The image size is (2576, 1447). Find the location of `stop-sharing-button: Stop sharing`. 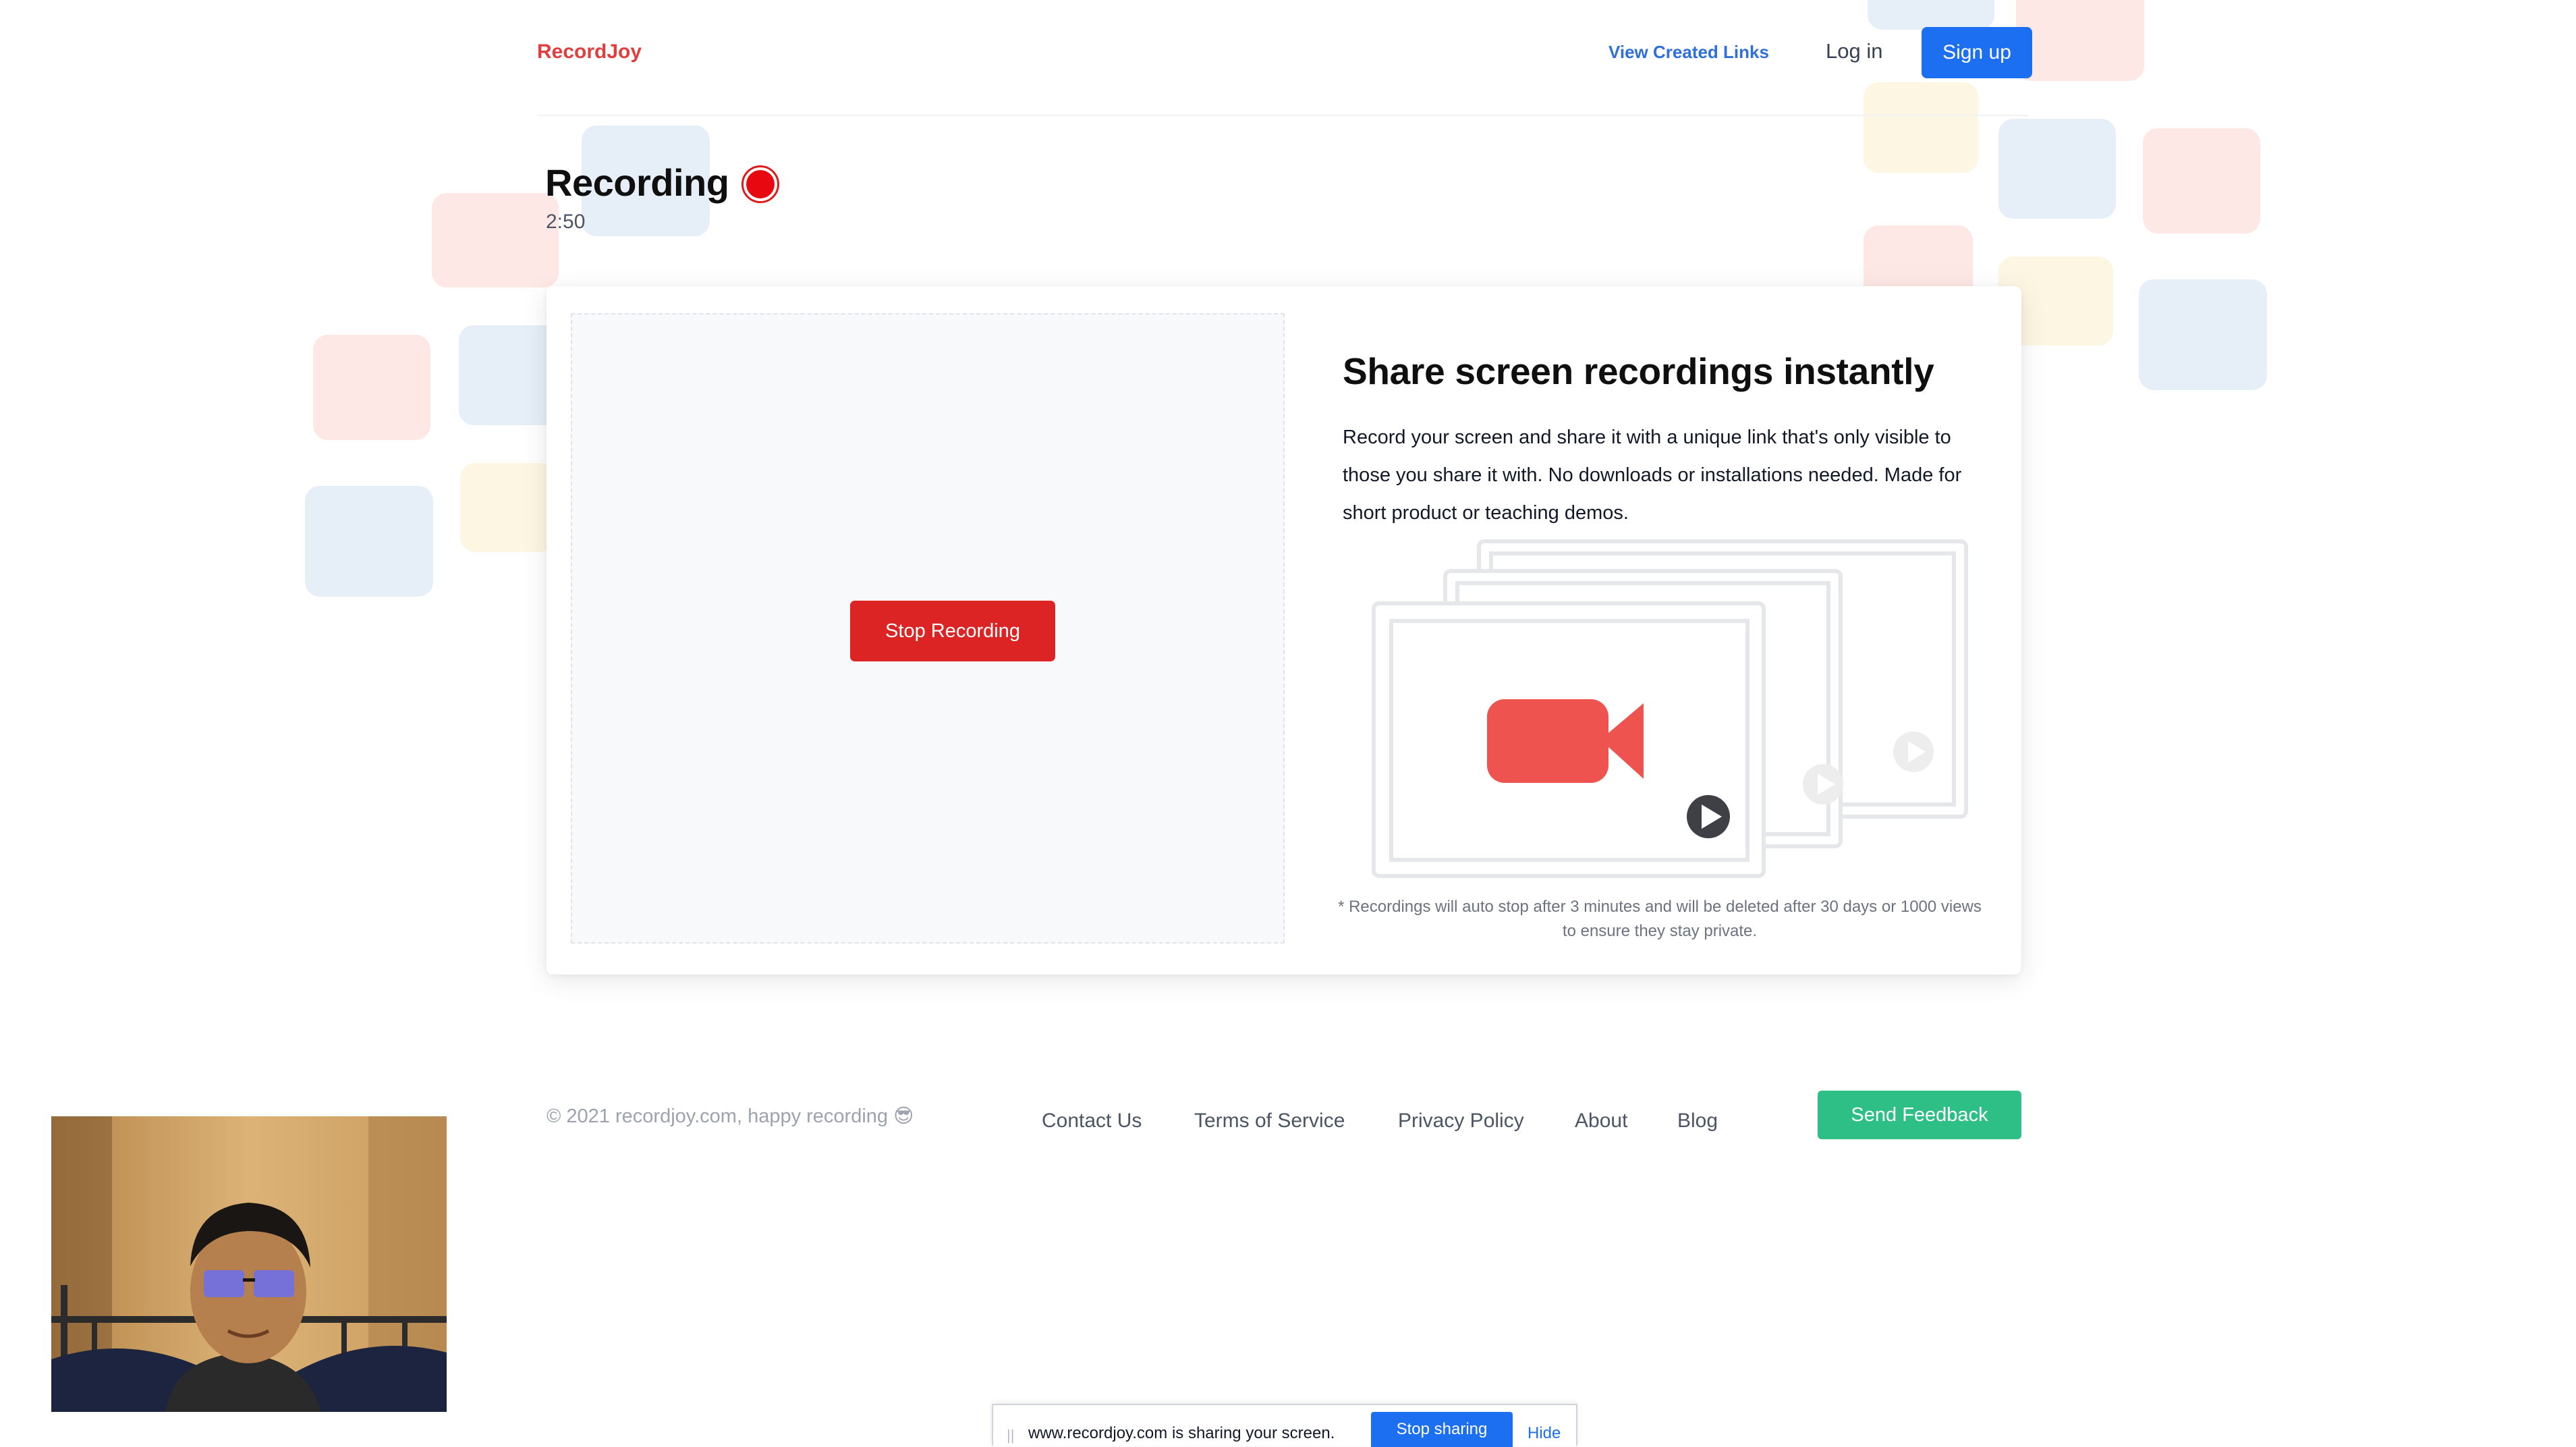

stop-sharing-button: Stop sharing is located at coordinates (1442, 1429).